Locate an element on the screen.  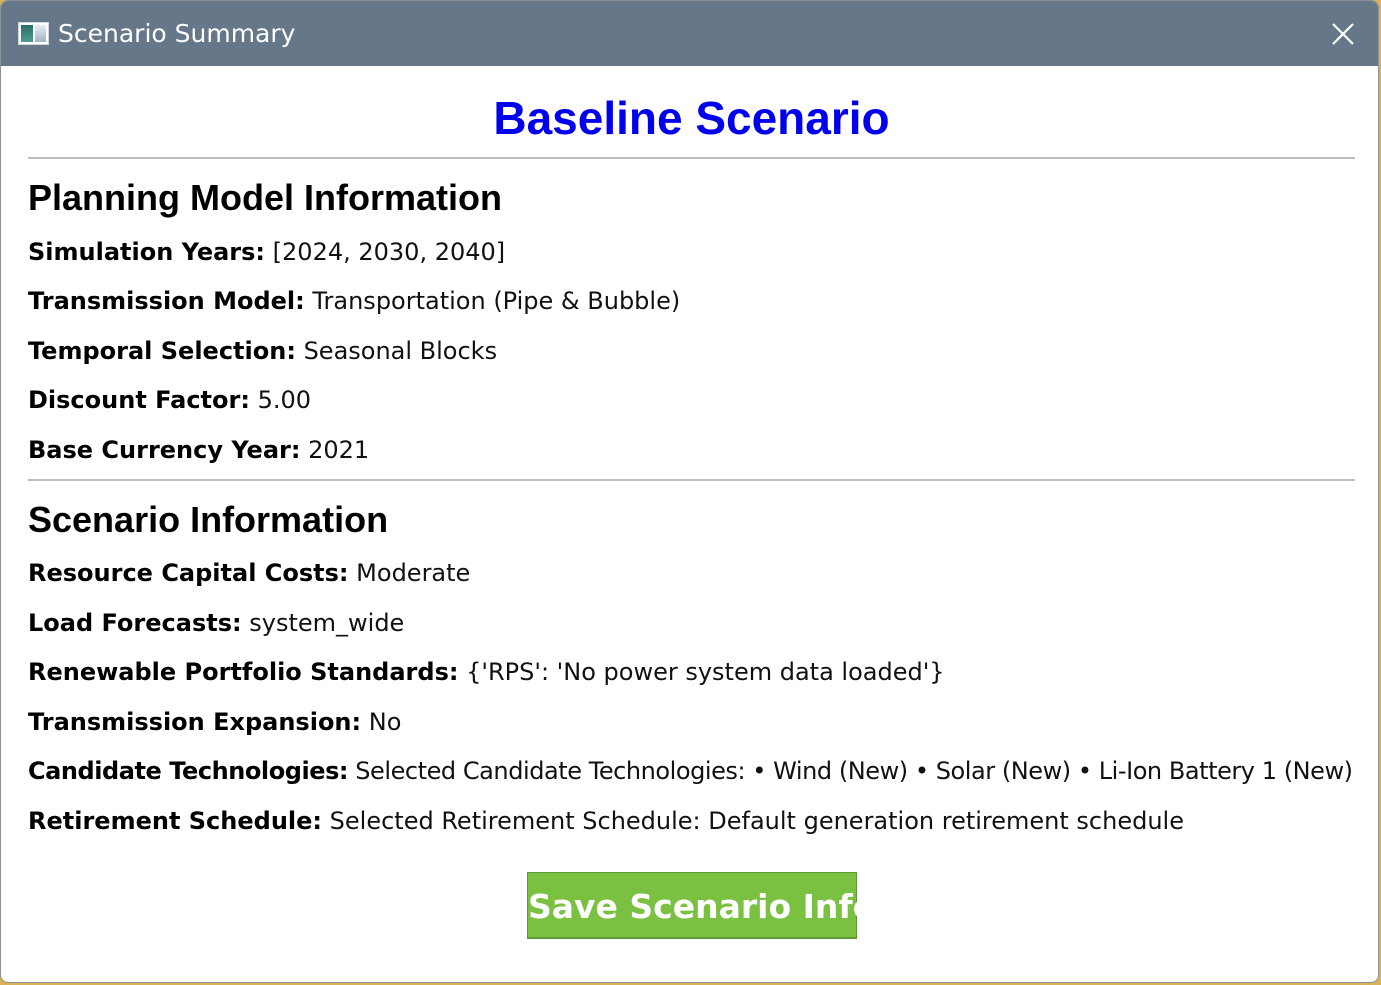
field-base-currency-year: Base Currency Year: 2021 is located at coordinates (198, 450).